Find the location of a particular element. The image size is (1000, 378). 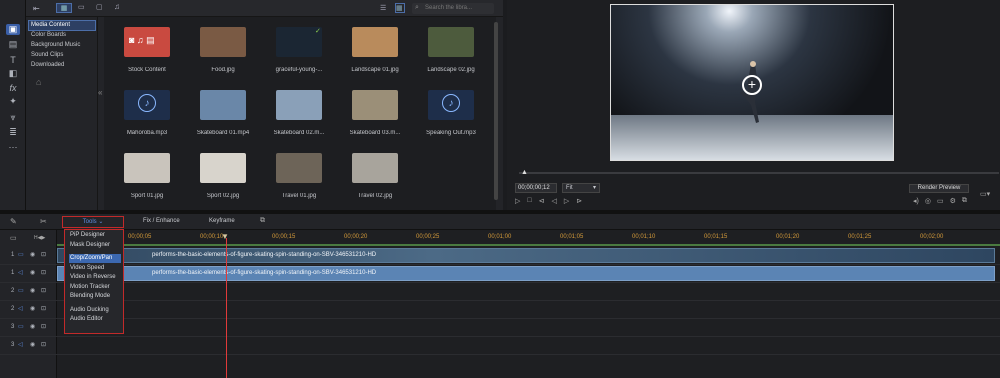

track-manager-icon: ▭ is located at coordinates (13, 238).